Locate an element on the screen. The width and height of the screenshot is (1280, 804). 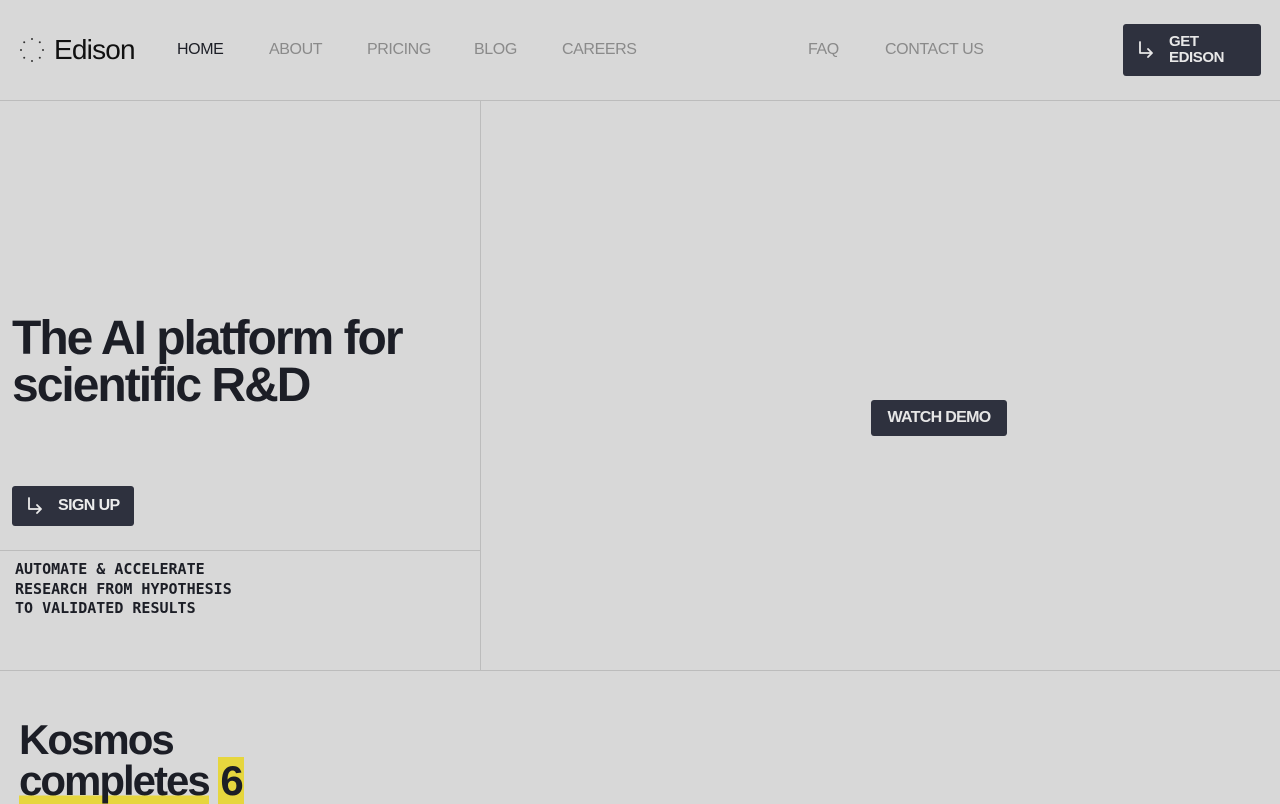
nav-link-home: HOME is located at coordinates (200, 50).